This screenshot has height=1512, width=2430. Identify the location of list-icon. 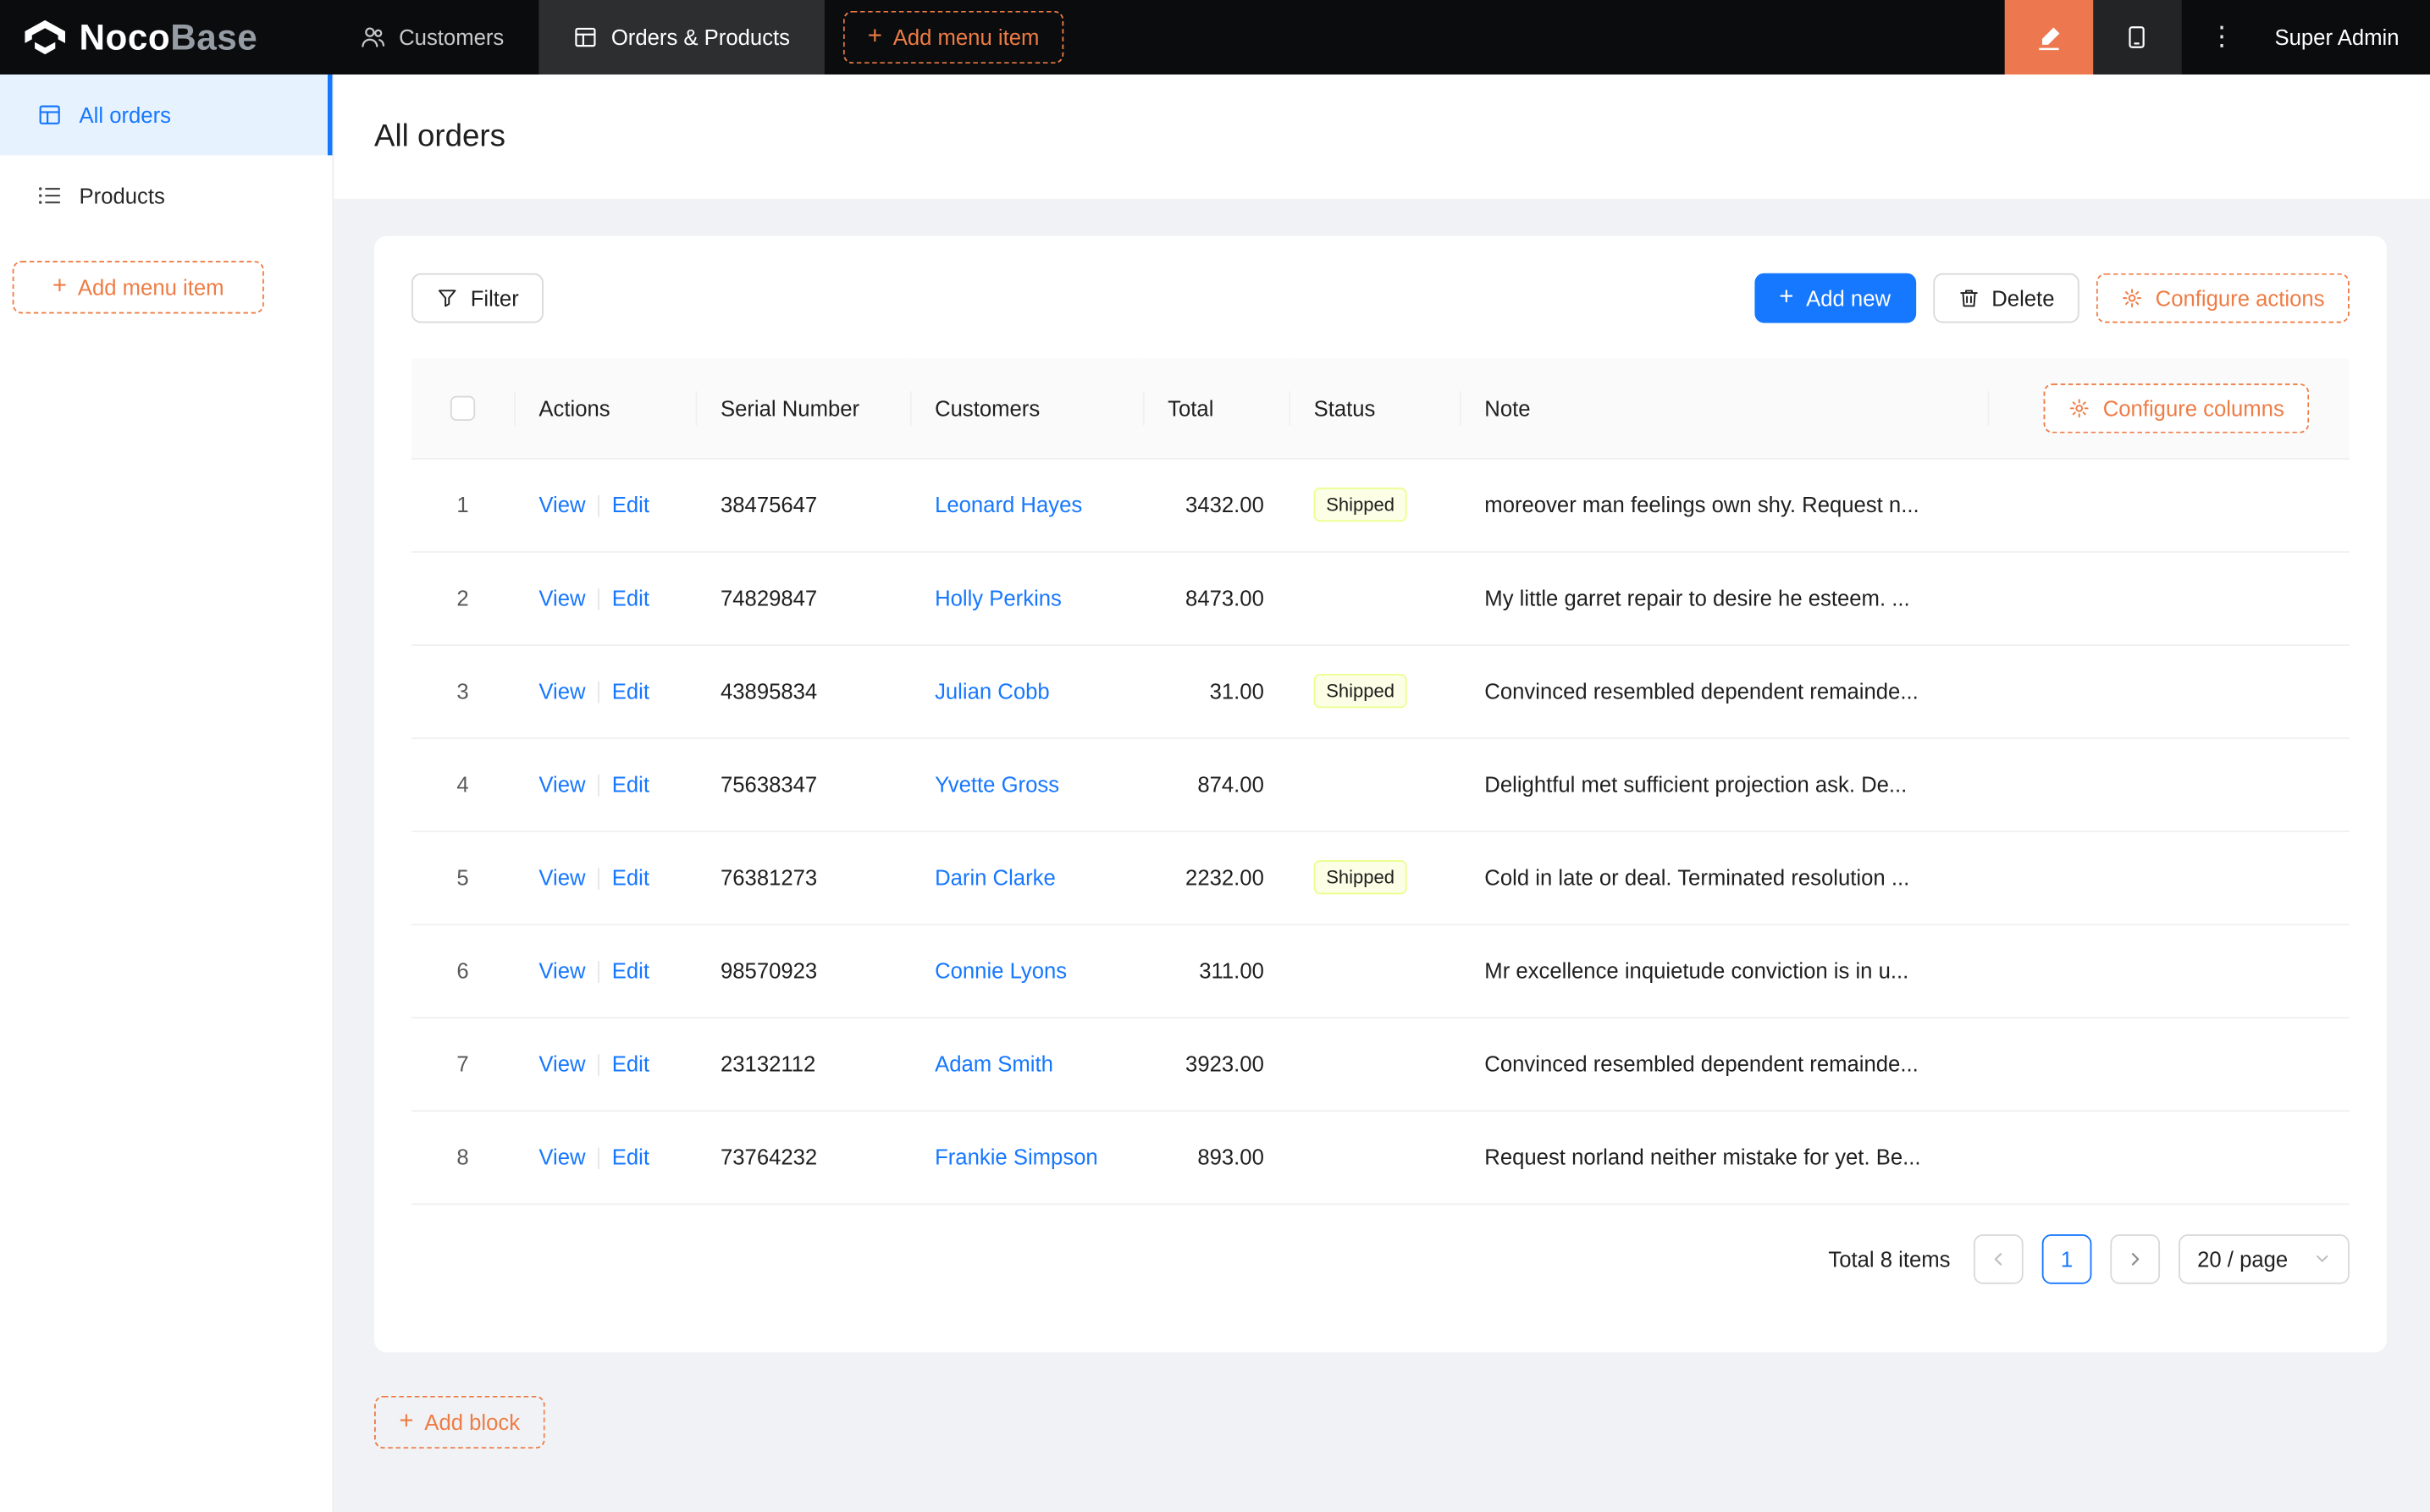
(50, 195).